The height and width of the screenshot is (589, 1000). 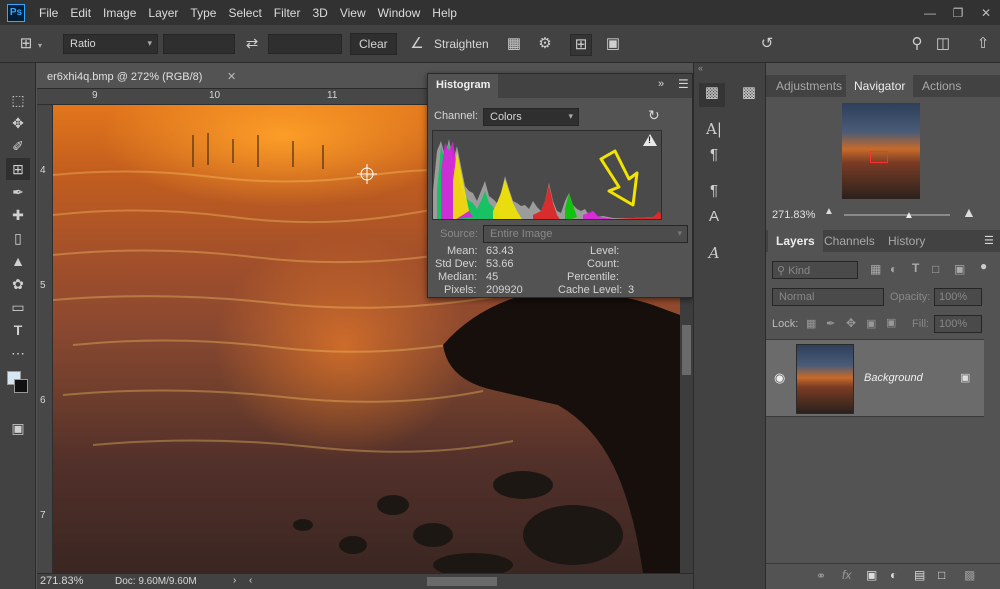 I want to click on lock-position-icon: ✥, so click(x=851, y=323).